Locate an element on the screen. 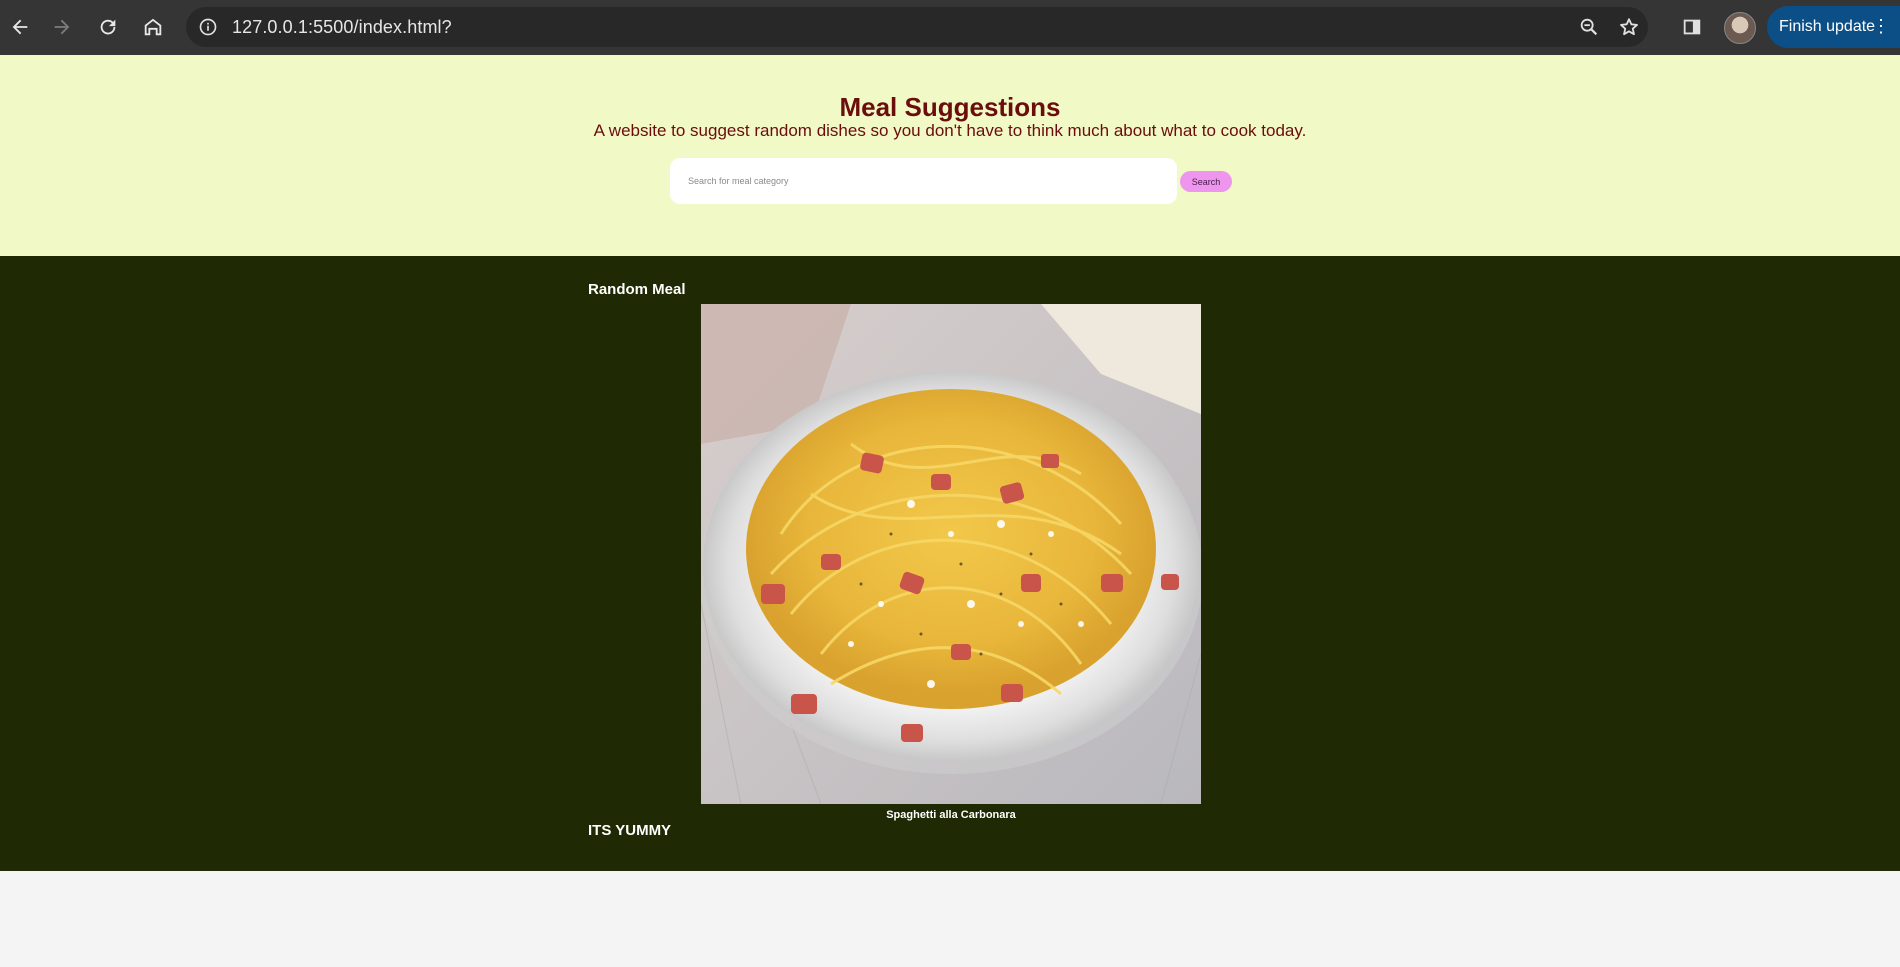 This screenshot has height=967, width=1900. more-vert-icon: ⋮ is located at coordinates (1881, 26).